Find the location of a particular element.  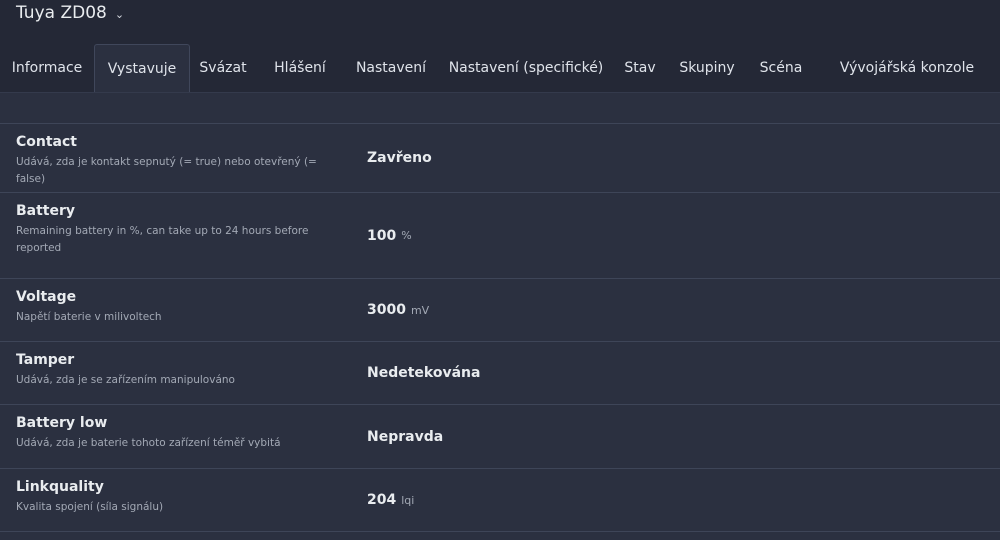

value-text: 100 is located at coordinates (382, 235).